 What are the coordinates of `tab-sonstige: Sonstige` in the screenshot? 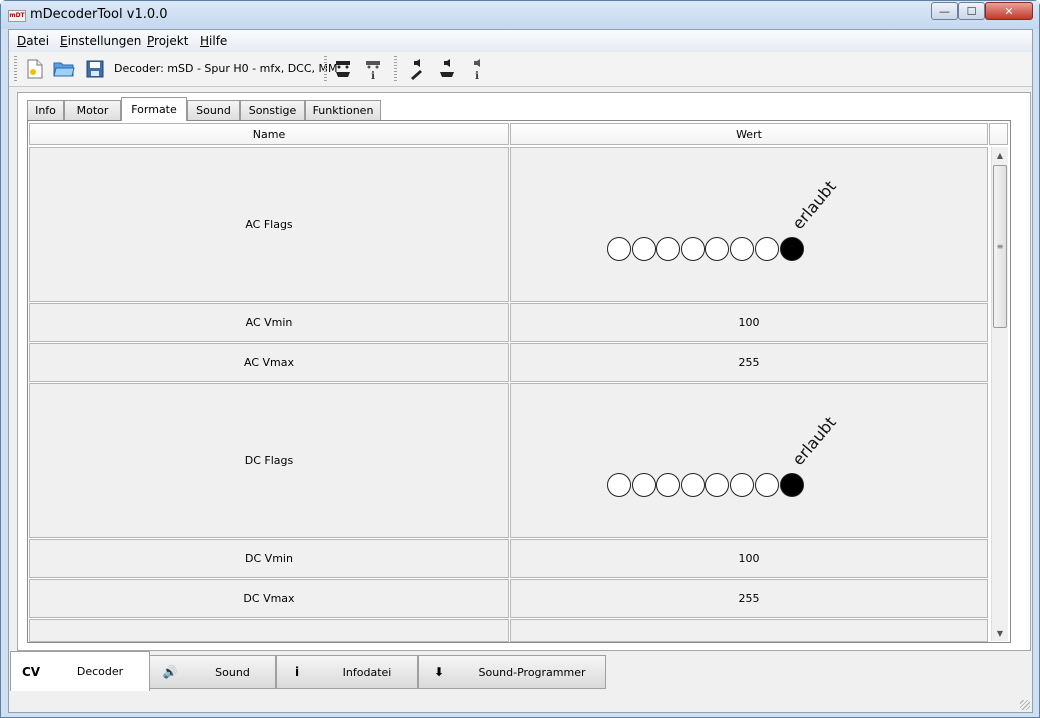 It's located at (272, 110).